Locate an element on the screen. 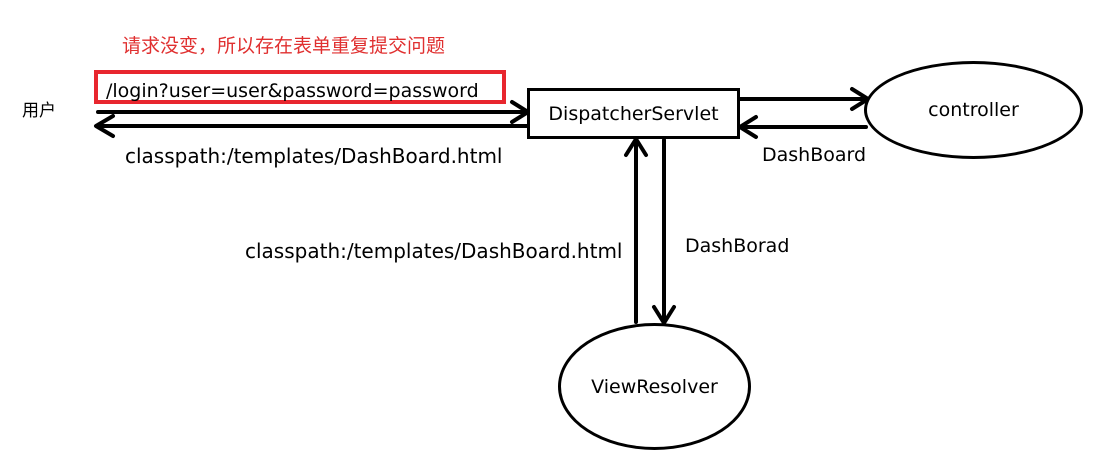 This screenshot has height=465, width=1117. arrow-request is located at coordinates (313, 112).